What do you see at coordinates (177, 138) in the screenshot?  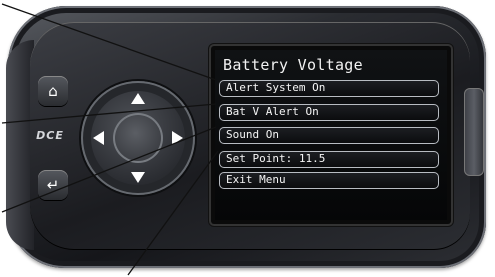 I see `right-arrow-icon` at bounding box center [177, 138].